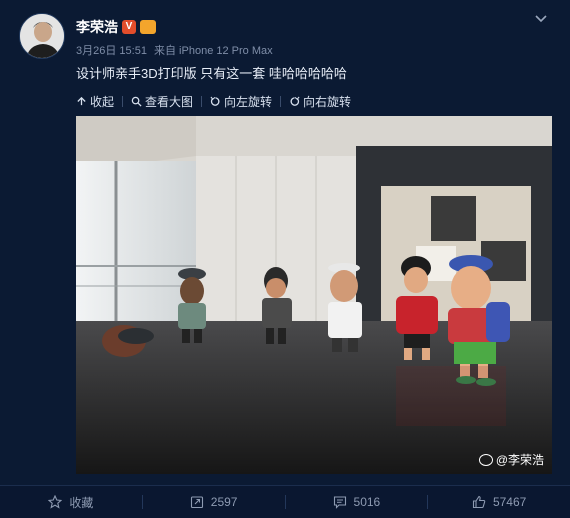 The width and height of the screenshot is (570, 518). I want to click on photo-watermark: @李荣浩, so click(511, 459).